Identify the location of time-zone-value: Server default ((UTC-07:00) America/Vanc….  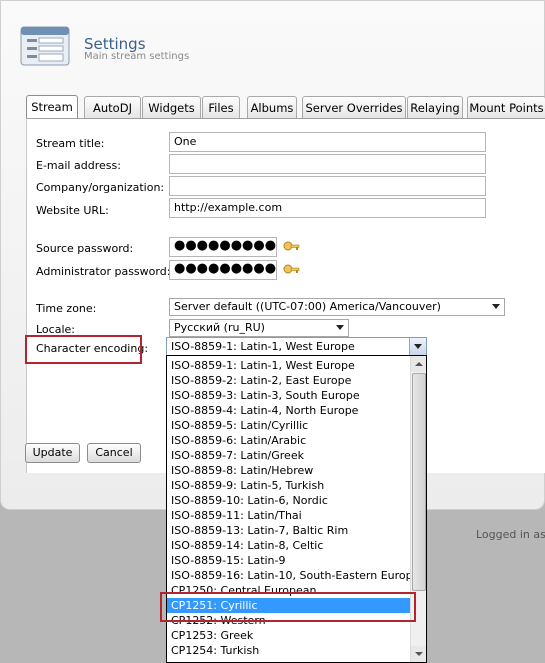
(307, 306).